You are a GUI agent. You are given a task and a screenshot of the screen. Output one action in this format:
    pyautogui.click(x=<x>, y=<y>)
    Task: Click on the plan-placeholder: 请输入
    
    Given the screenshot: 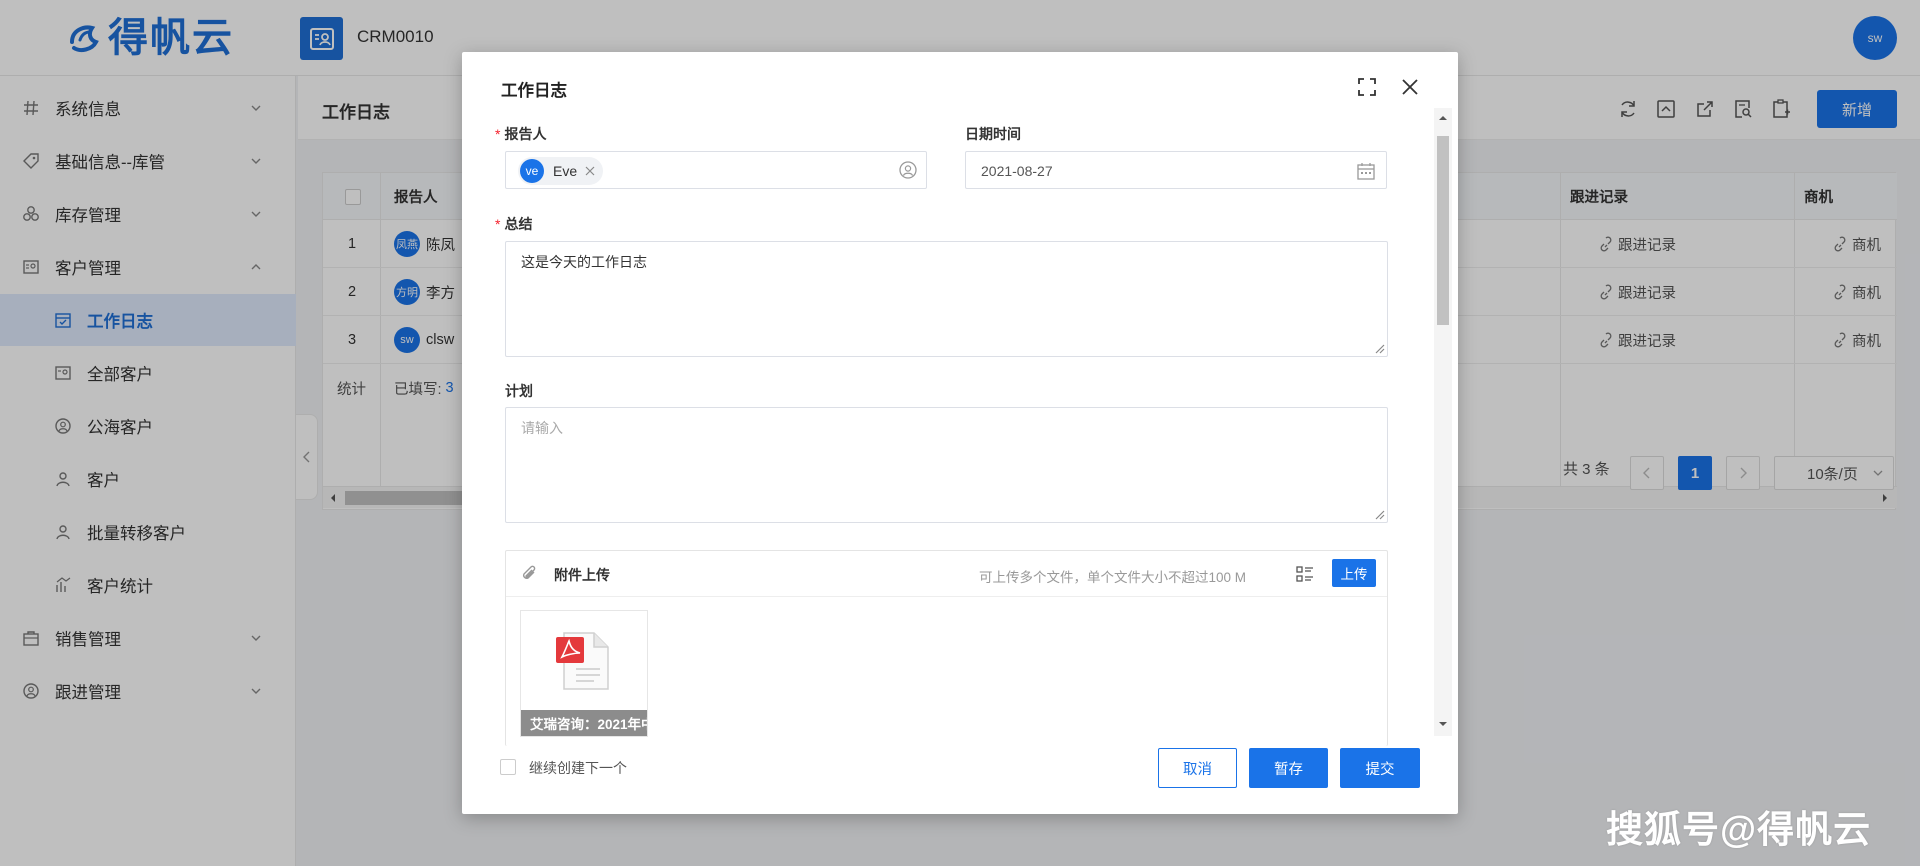 What is the action you would take?
    pyautogui.click(x=542, y=428)
    